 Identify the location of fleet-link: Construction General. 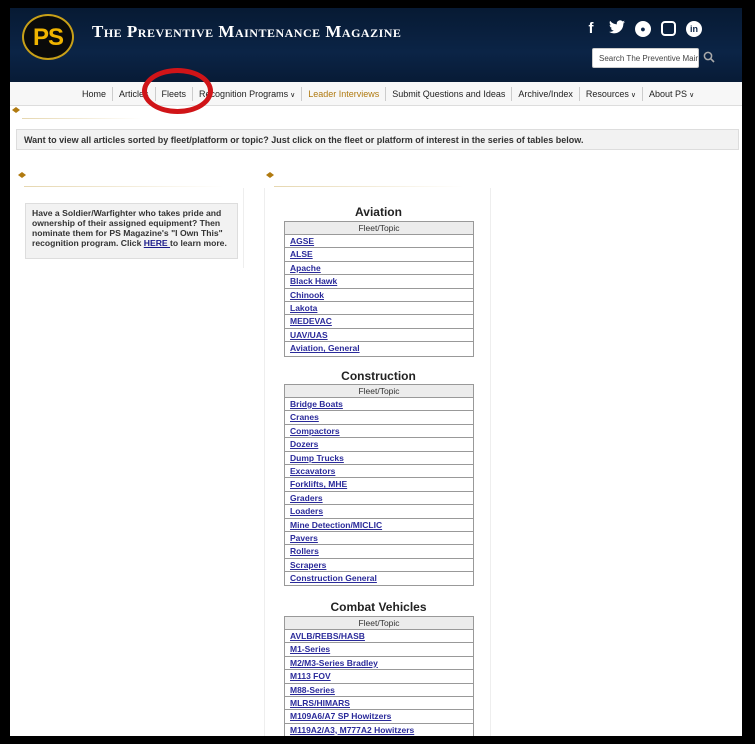
(333, 578).